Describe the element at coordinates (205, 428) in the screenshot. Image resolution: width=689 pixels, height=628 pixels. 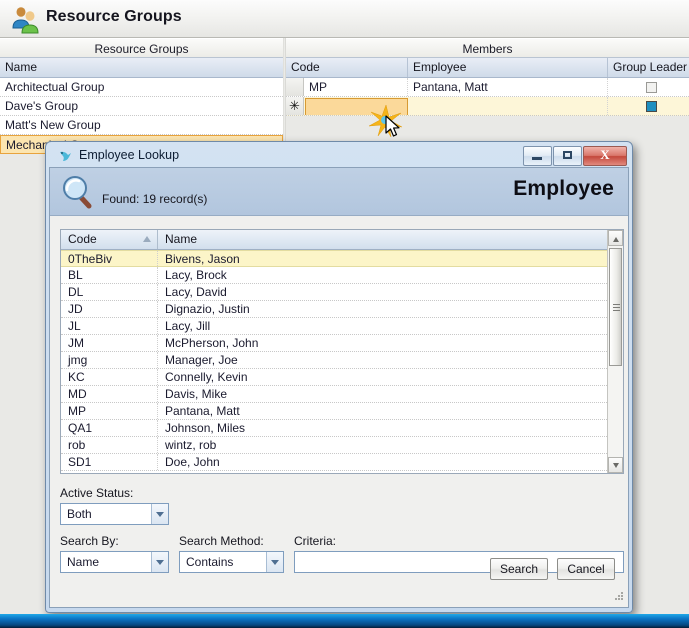
I see `cell-name: Johnson, Miles` at that location.